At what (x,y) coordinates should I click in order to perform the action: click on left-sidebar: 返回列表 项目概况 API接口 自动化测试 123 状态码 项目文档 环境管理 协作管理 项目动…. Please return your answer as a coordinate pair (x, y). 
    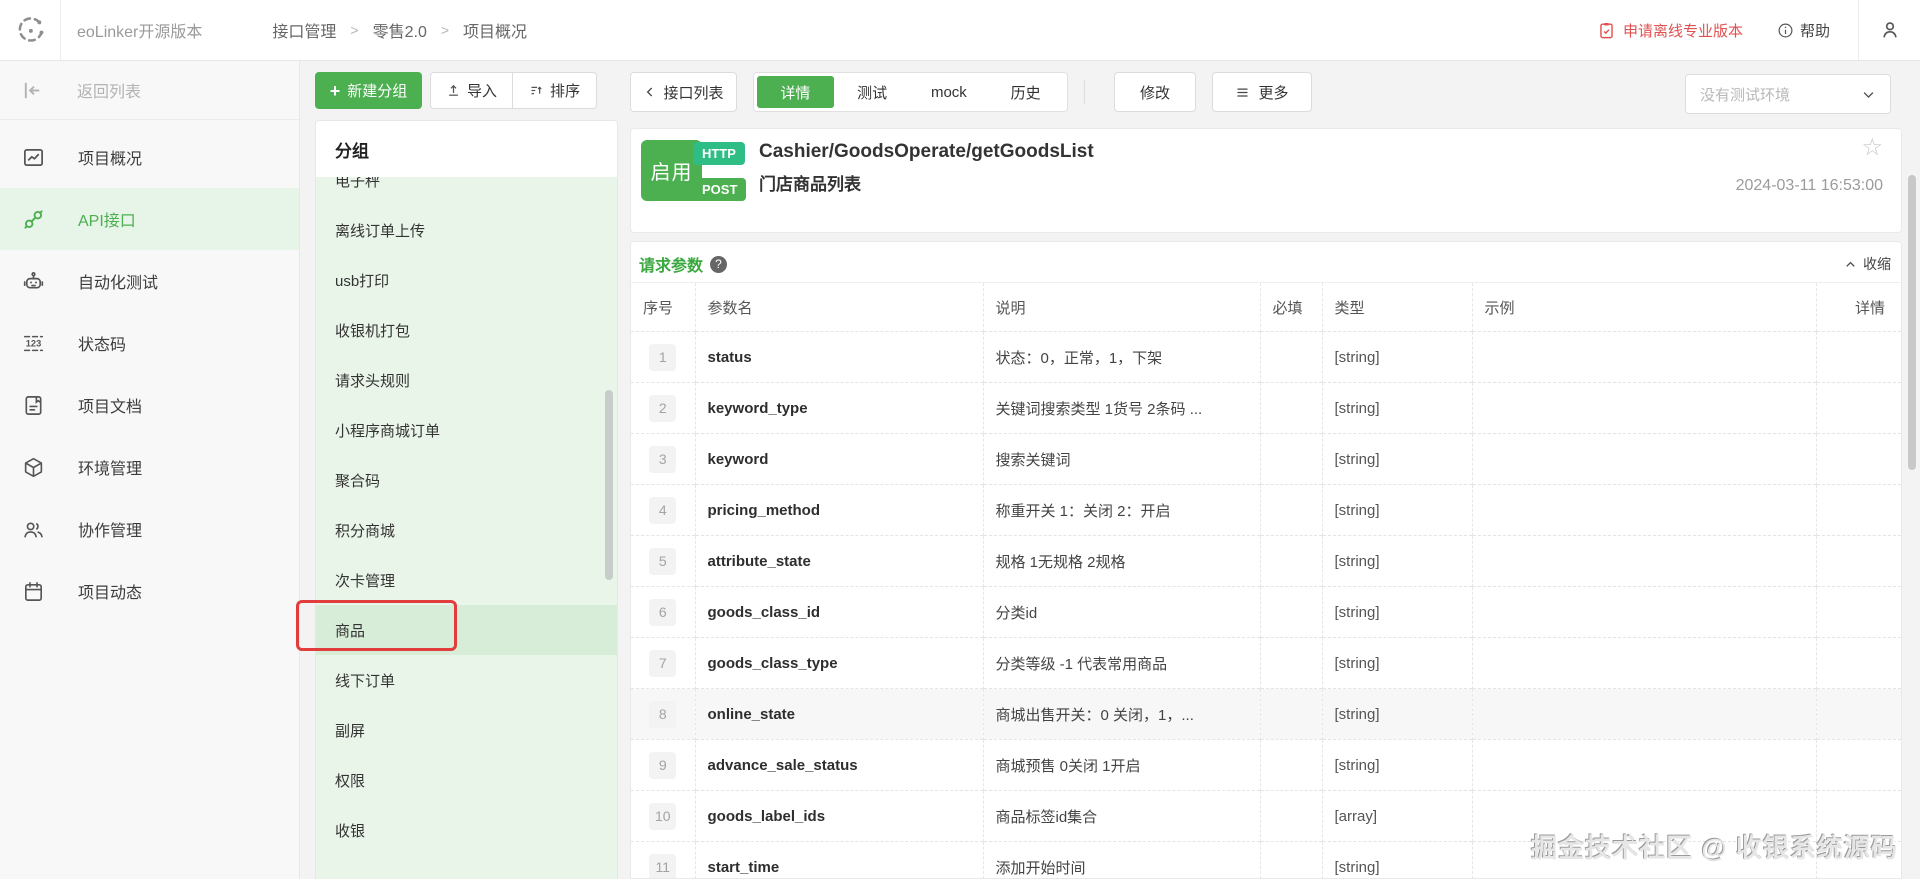
    Looking at the image, I should click on (150, 470).